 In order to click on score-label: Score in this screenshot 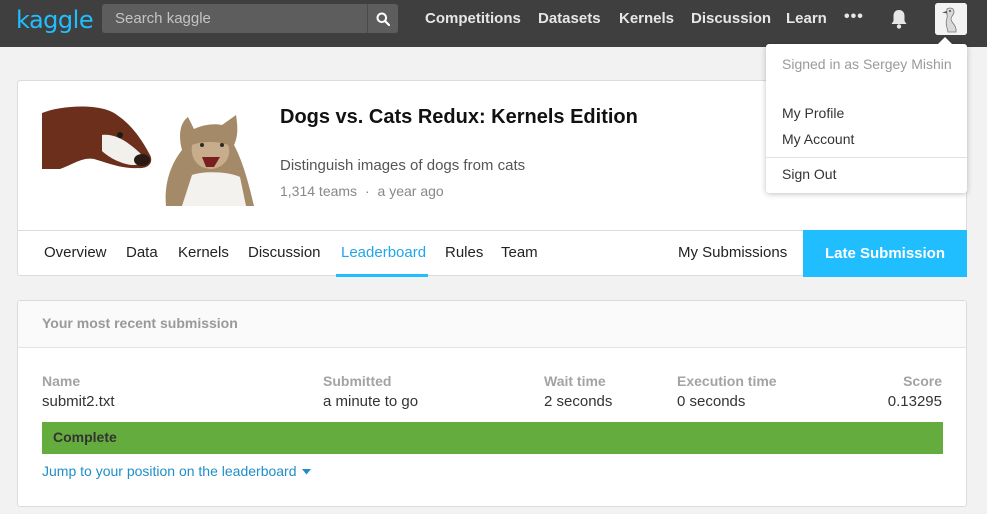, I will do `click(922, 381)`.